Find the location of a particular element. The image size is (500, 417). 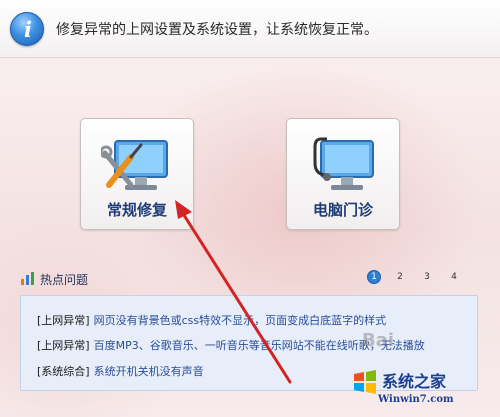

page-4: 4 is located at coordinates (454, 277).